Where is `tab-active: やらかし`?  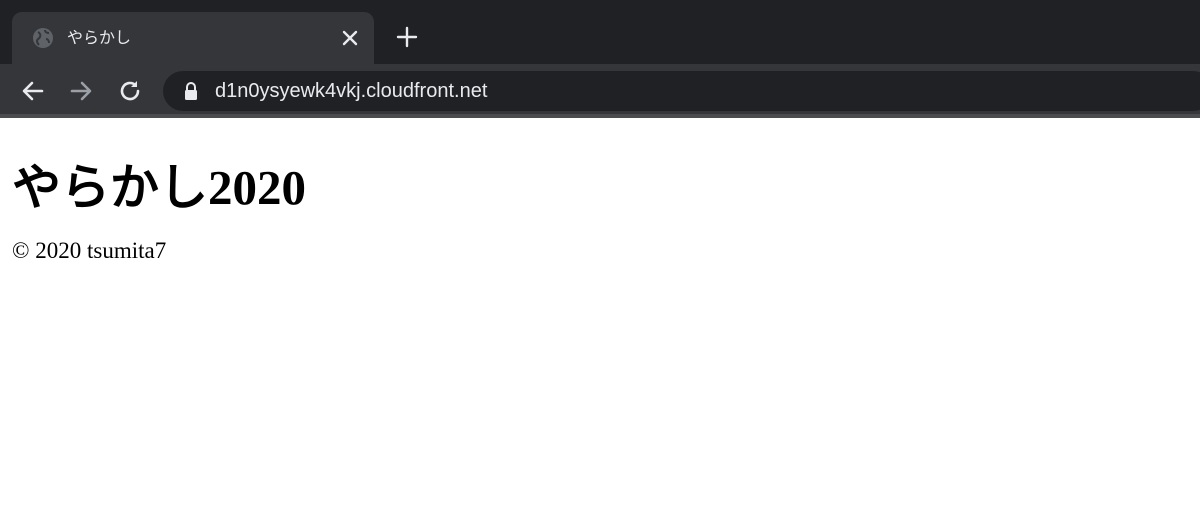
tab-active: やらかし is located at coordinates (193, 38).